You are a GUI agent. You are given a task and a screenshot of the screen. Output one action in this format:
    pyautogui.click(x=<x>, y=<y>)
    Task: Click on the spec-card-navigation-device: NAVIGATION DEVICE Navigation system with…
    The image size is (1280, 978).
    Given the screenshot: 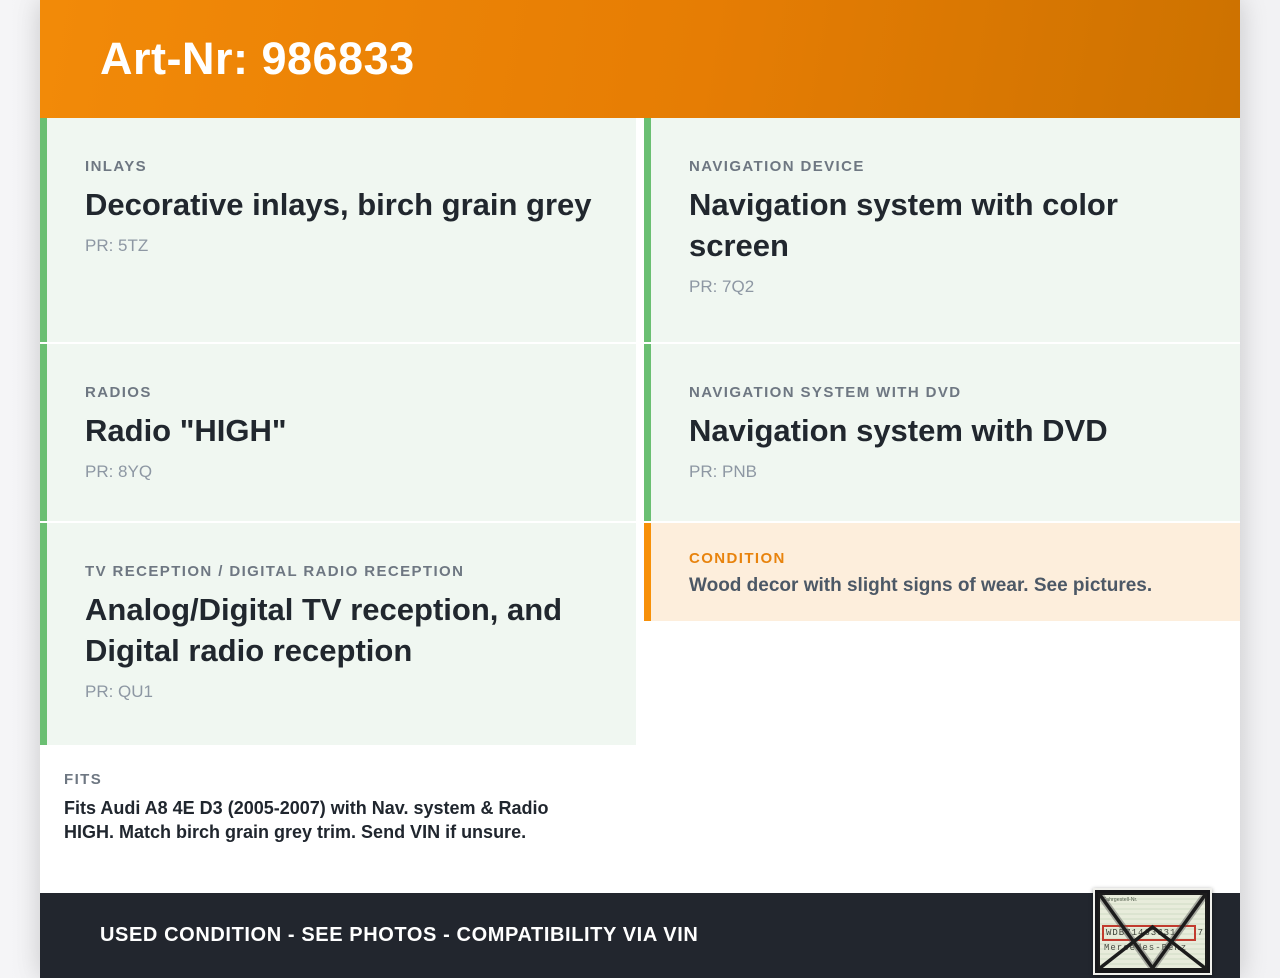 What is the action you would take?
    pyautogui.click(x=942, y=230)
    